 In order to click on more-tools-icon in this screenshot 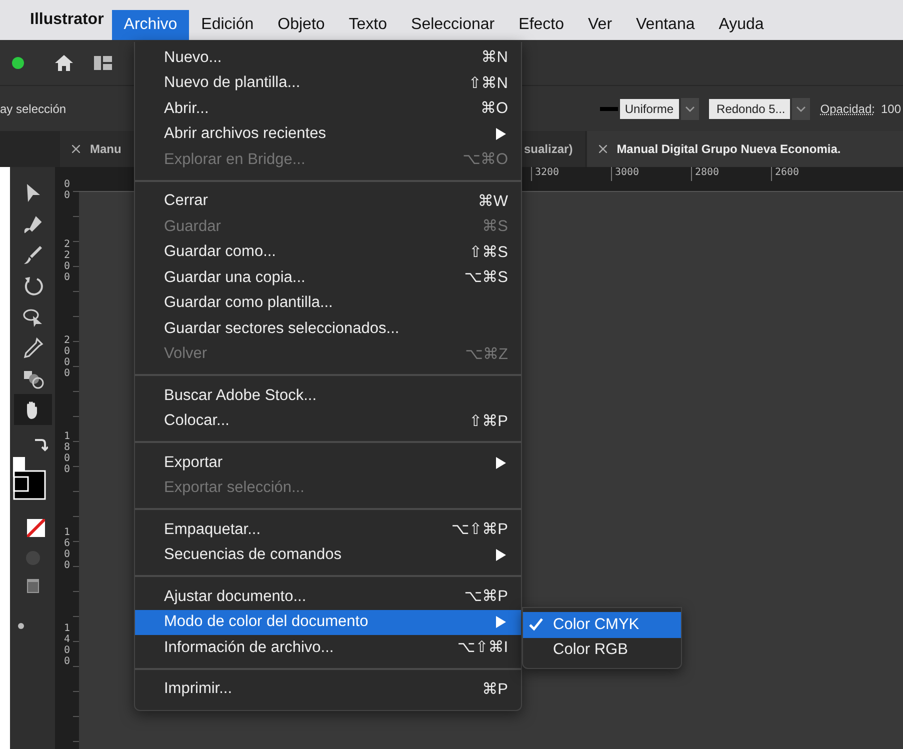, I will do `click(21, 626)`.